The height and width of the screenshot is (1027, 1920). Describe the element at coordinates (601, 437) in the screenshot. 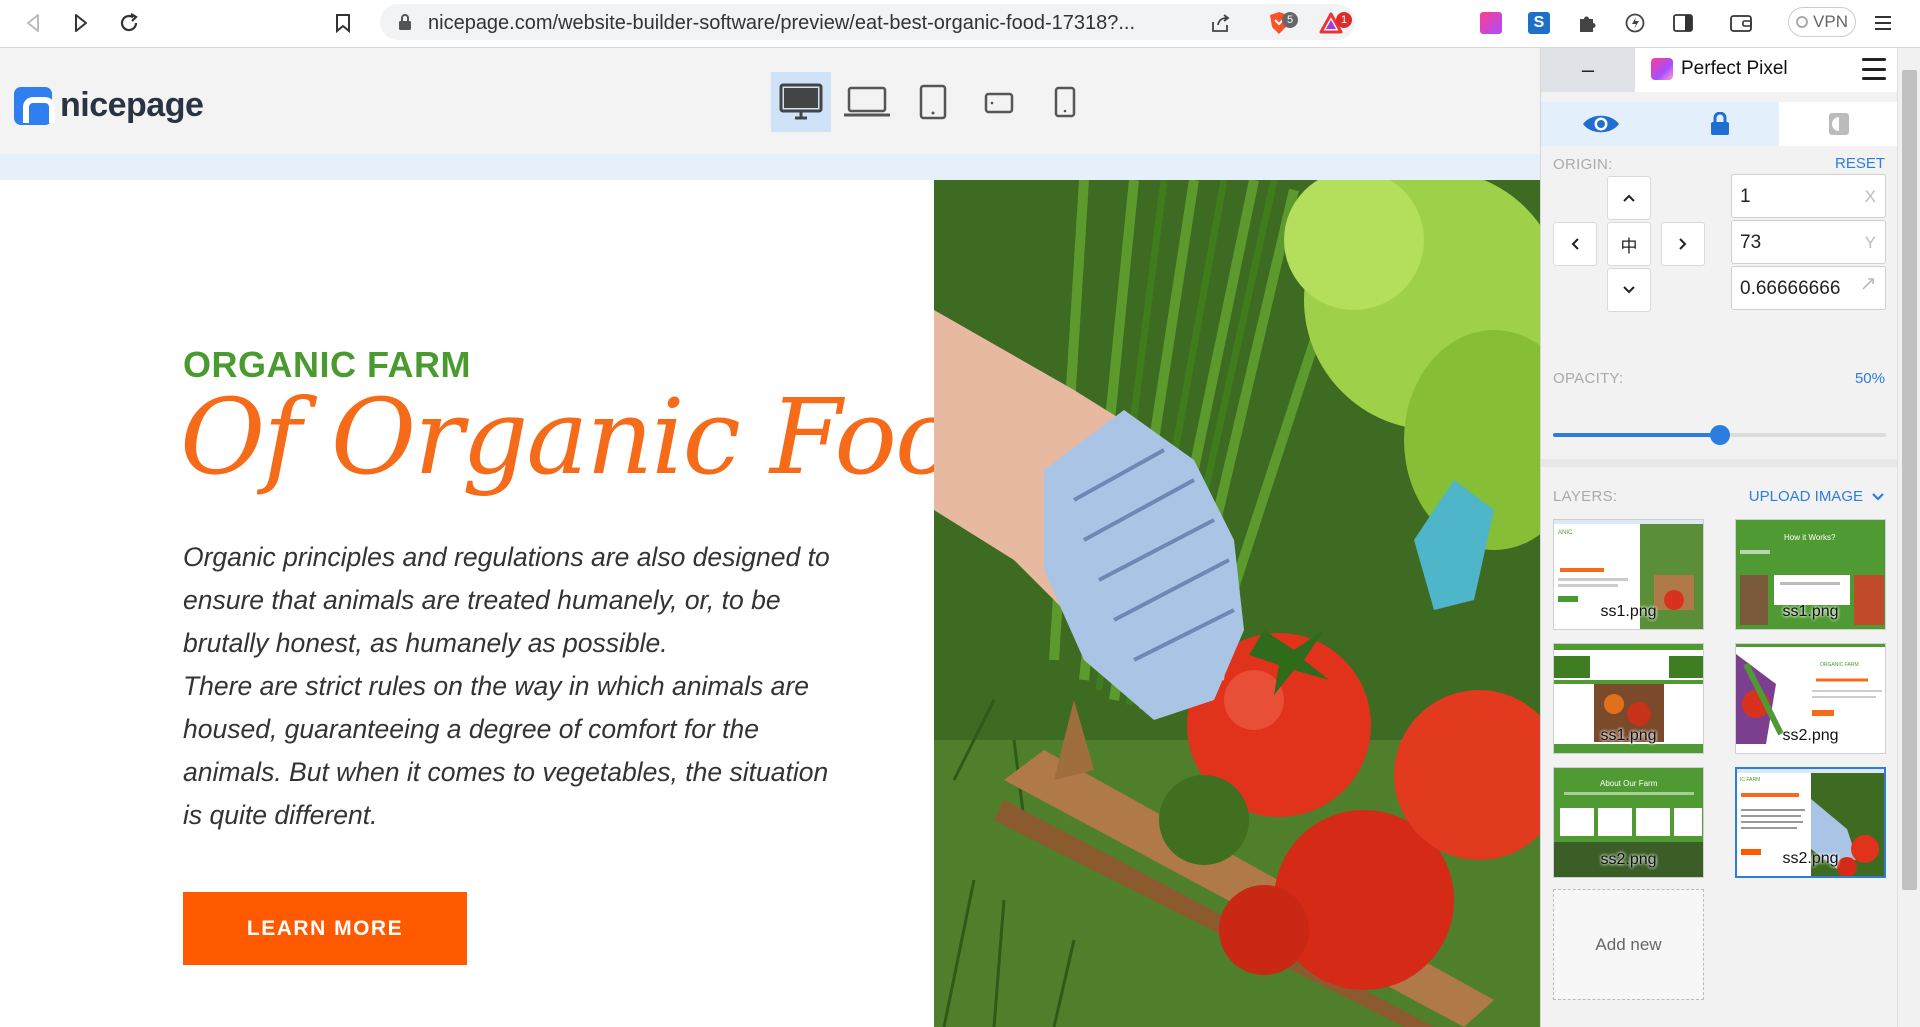

I see `section-title: Of Organic Food` at that location.